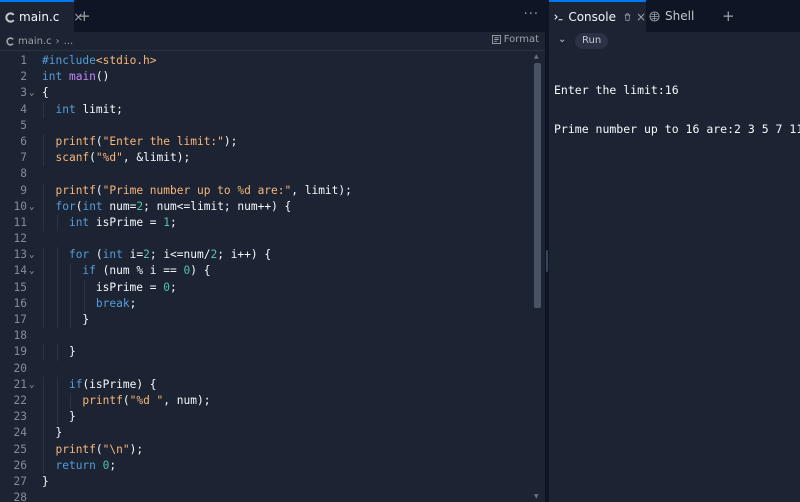  I want to click on chevron-down-icon: ⌄, so click(562, 39).